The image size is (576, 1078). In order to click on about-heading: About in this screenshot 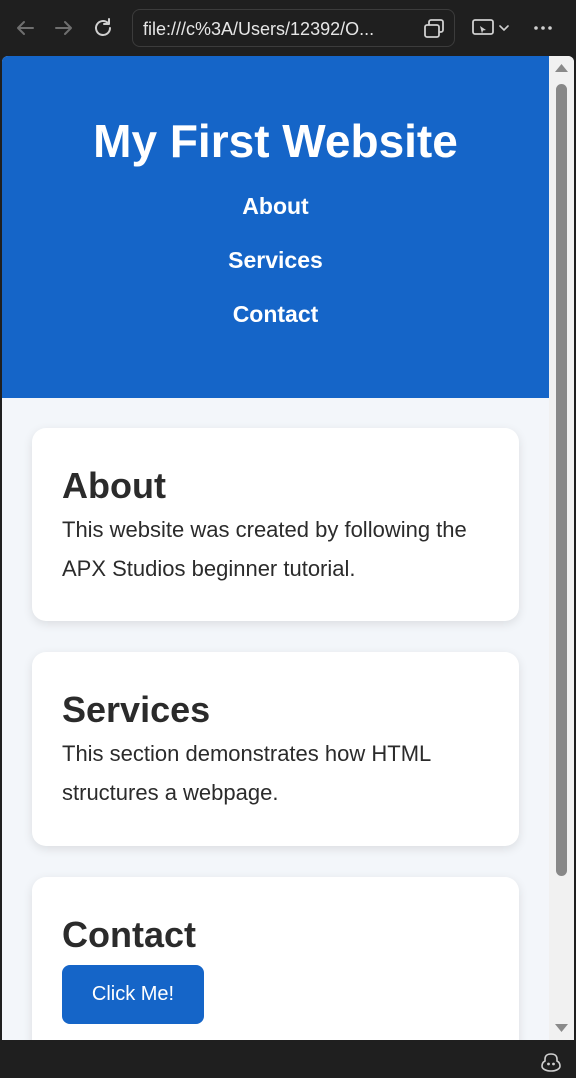, I will do `click(114, 485)`.